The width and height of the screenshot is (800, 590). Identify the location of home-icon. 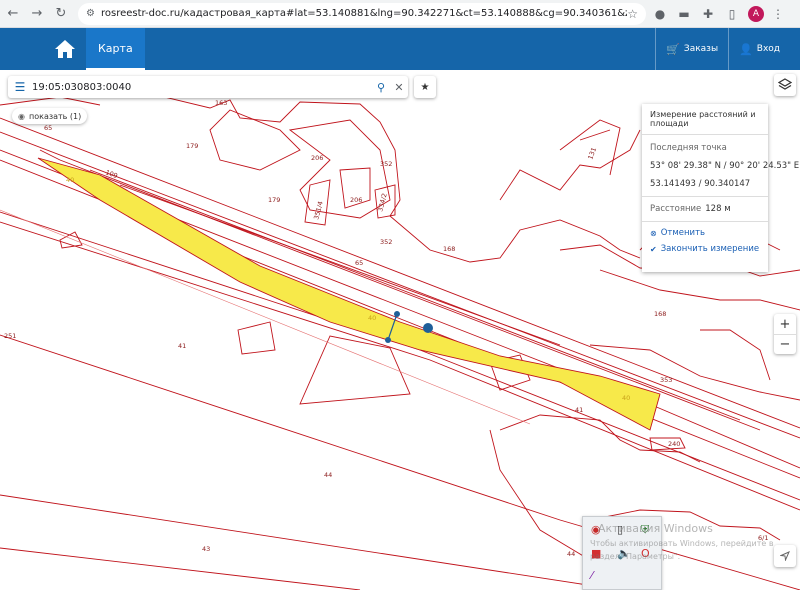
(65, 49).